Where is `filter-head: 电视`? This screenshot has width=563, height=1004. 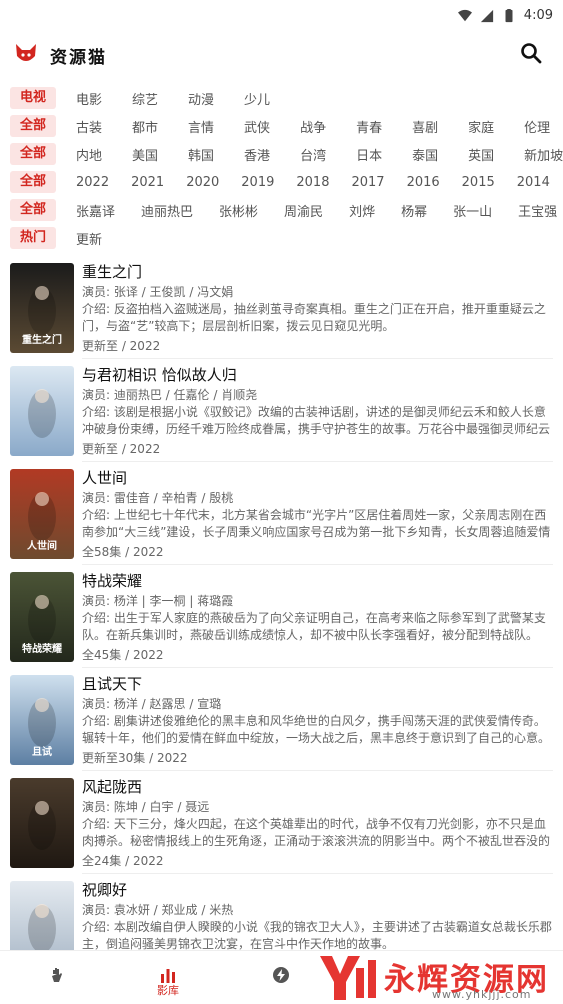 filter-head: 电视 is located at coordinates (33, 98).